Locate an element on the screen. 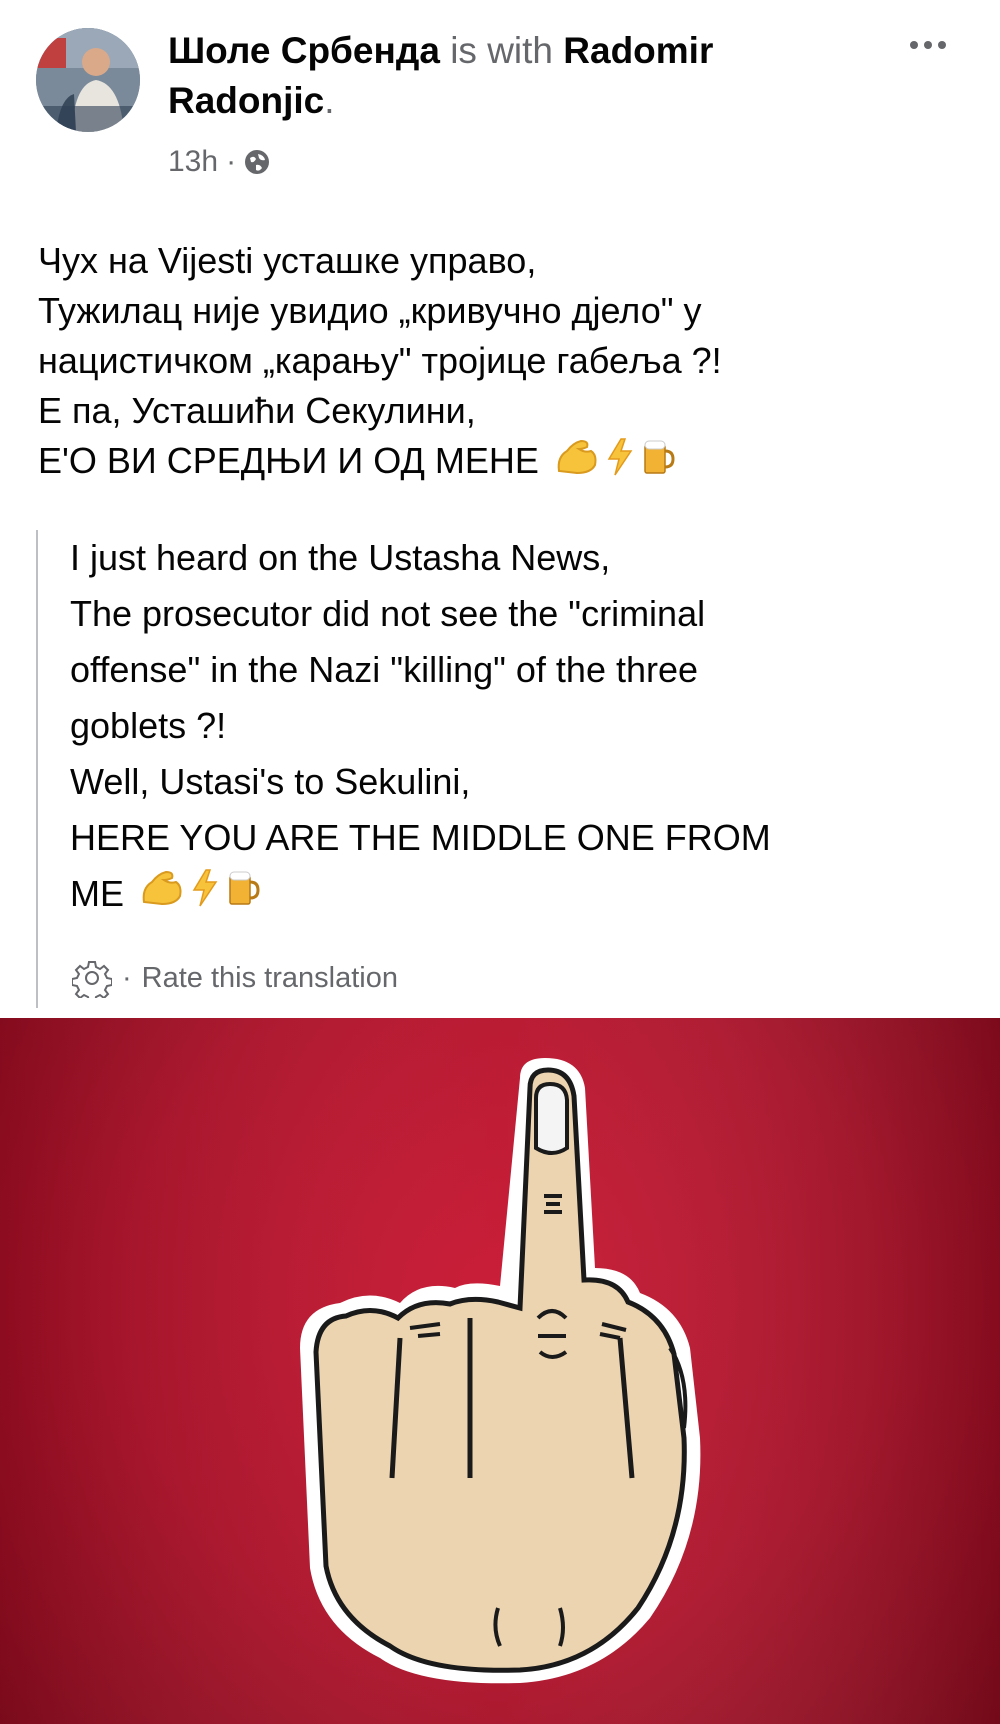 Image resolution: width=1000 pixels, height=1724 pixels. text-line: Е па, Усташићи Секулини, is located at coordinates (257, 410).